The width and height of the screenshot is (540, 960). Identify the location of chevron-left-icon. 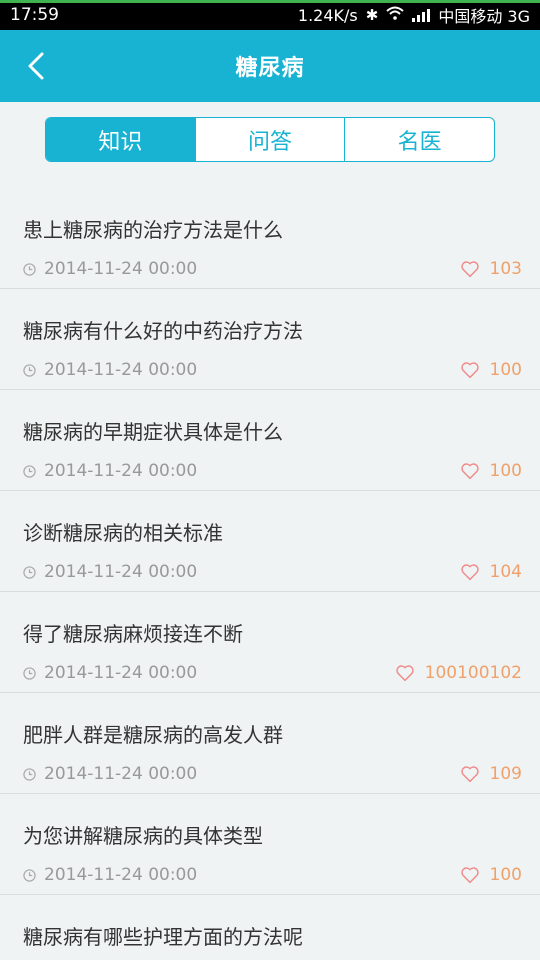
(36, 66).